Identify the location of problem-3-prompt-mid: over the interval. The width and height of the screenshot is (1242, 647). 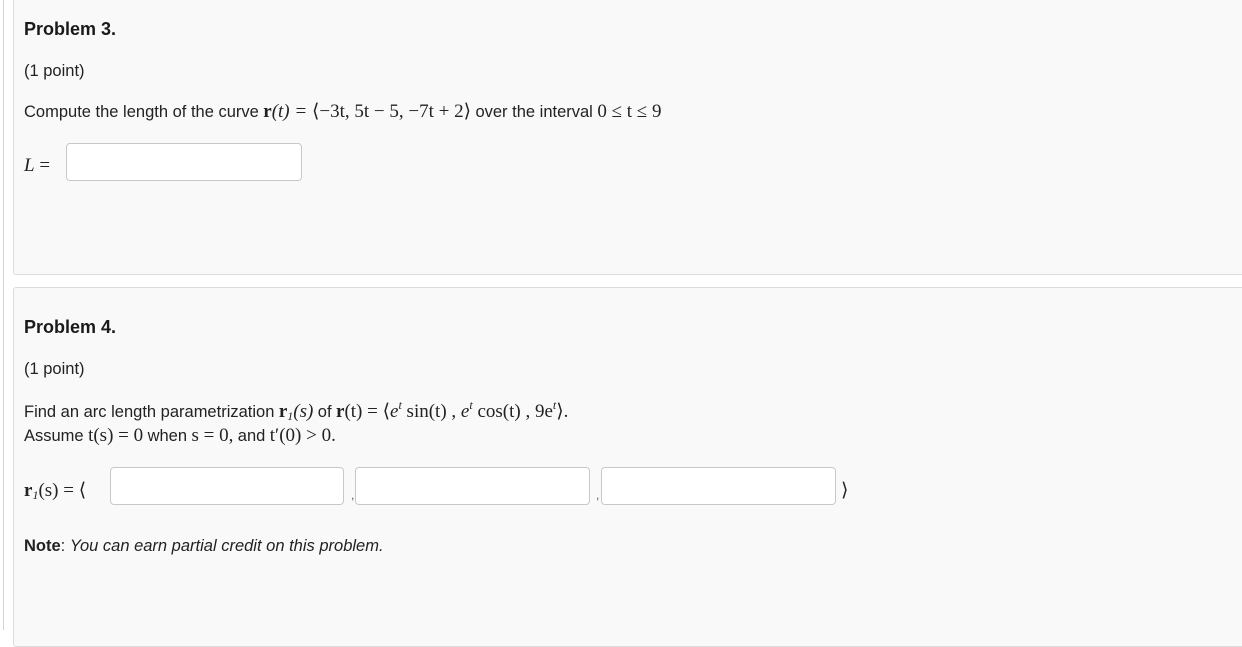
(534, 112).